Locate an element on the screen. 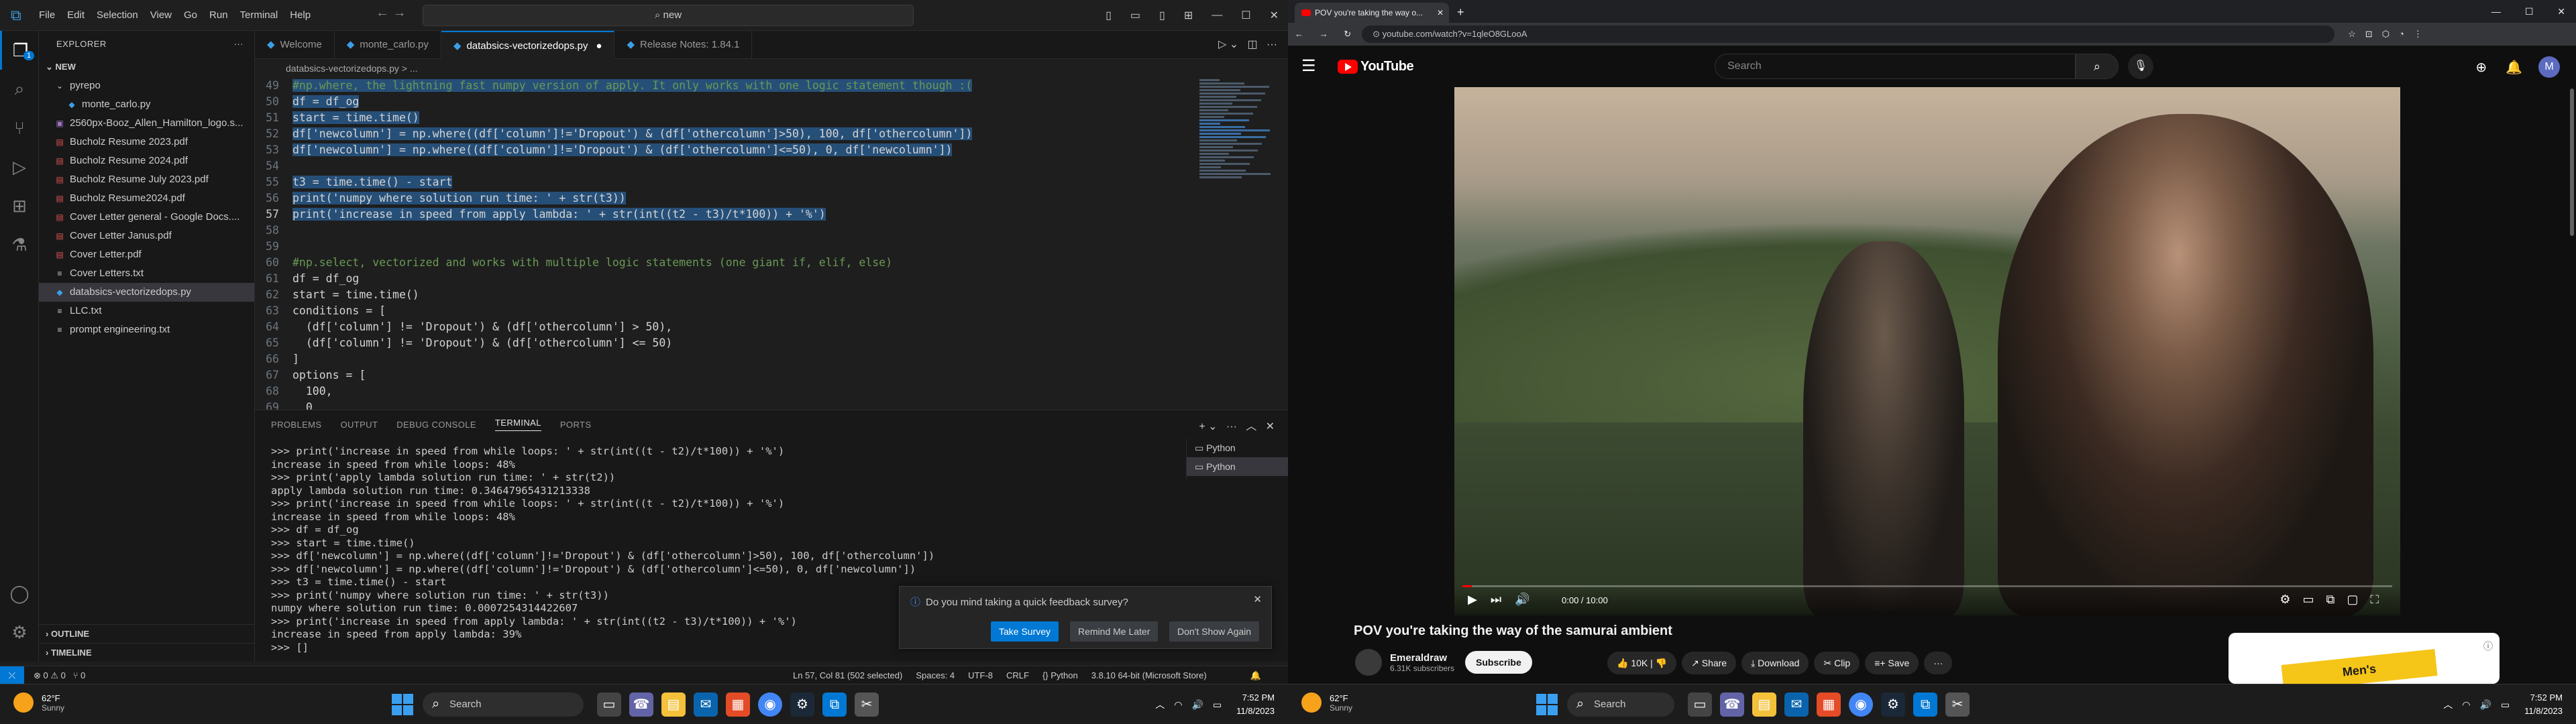 Image resolution: width=2576 pixels, height=724 pixels. browser-tab: POV you're taking the way o... ✕ is located at coordinates (1372, 13).